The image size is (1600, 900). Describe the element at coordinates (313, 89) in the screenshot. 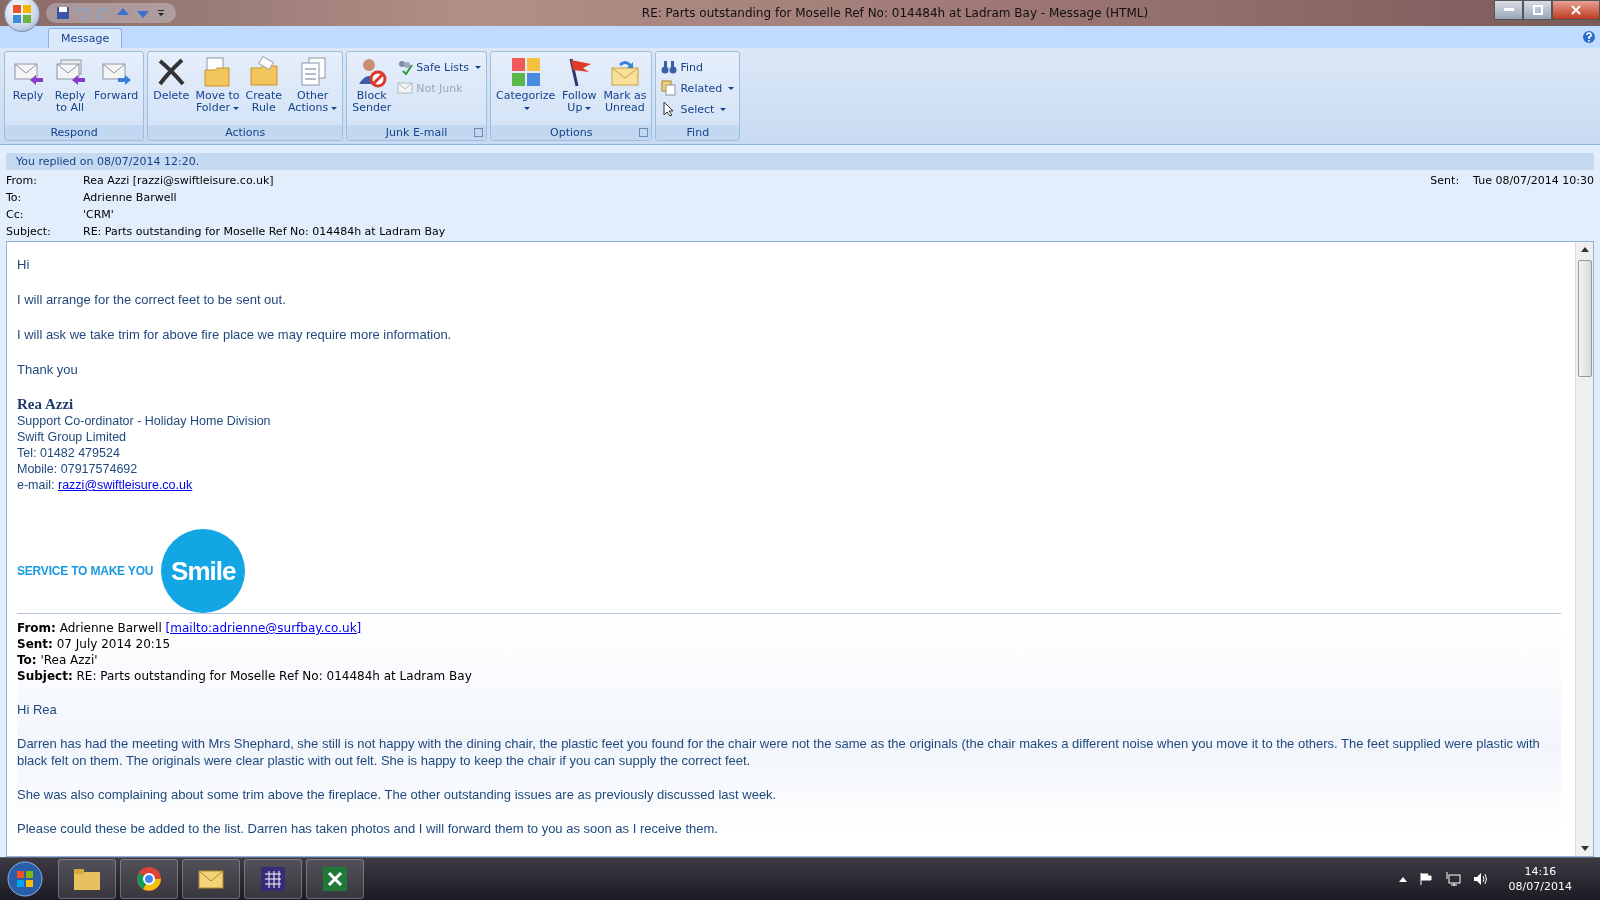

I see `ribbon-button: Other Actions` at that location.